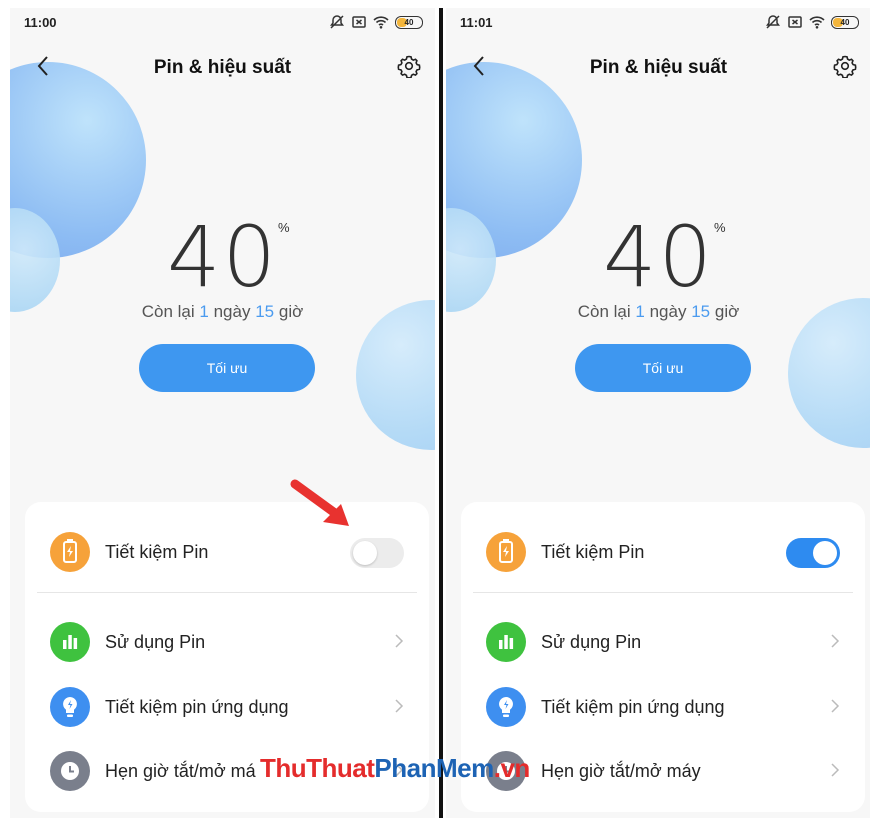 The width and height of the screenshot is (870, 818). Describe the element at coordinates (180, 771) in the screenshot. I see `list-item-label: Hẹn giờ tắt/mở má` at that location.